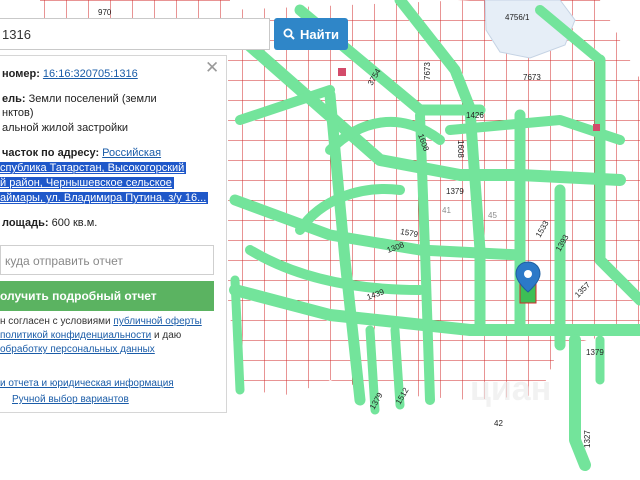  What do you see at coordinates (18, 113) in the screenshot?
I see `purpose-value-cont: нктов)` at bounding box center [18, 113].